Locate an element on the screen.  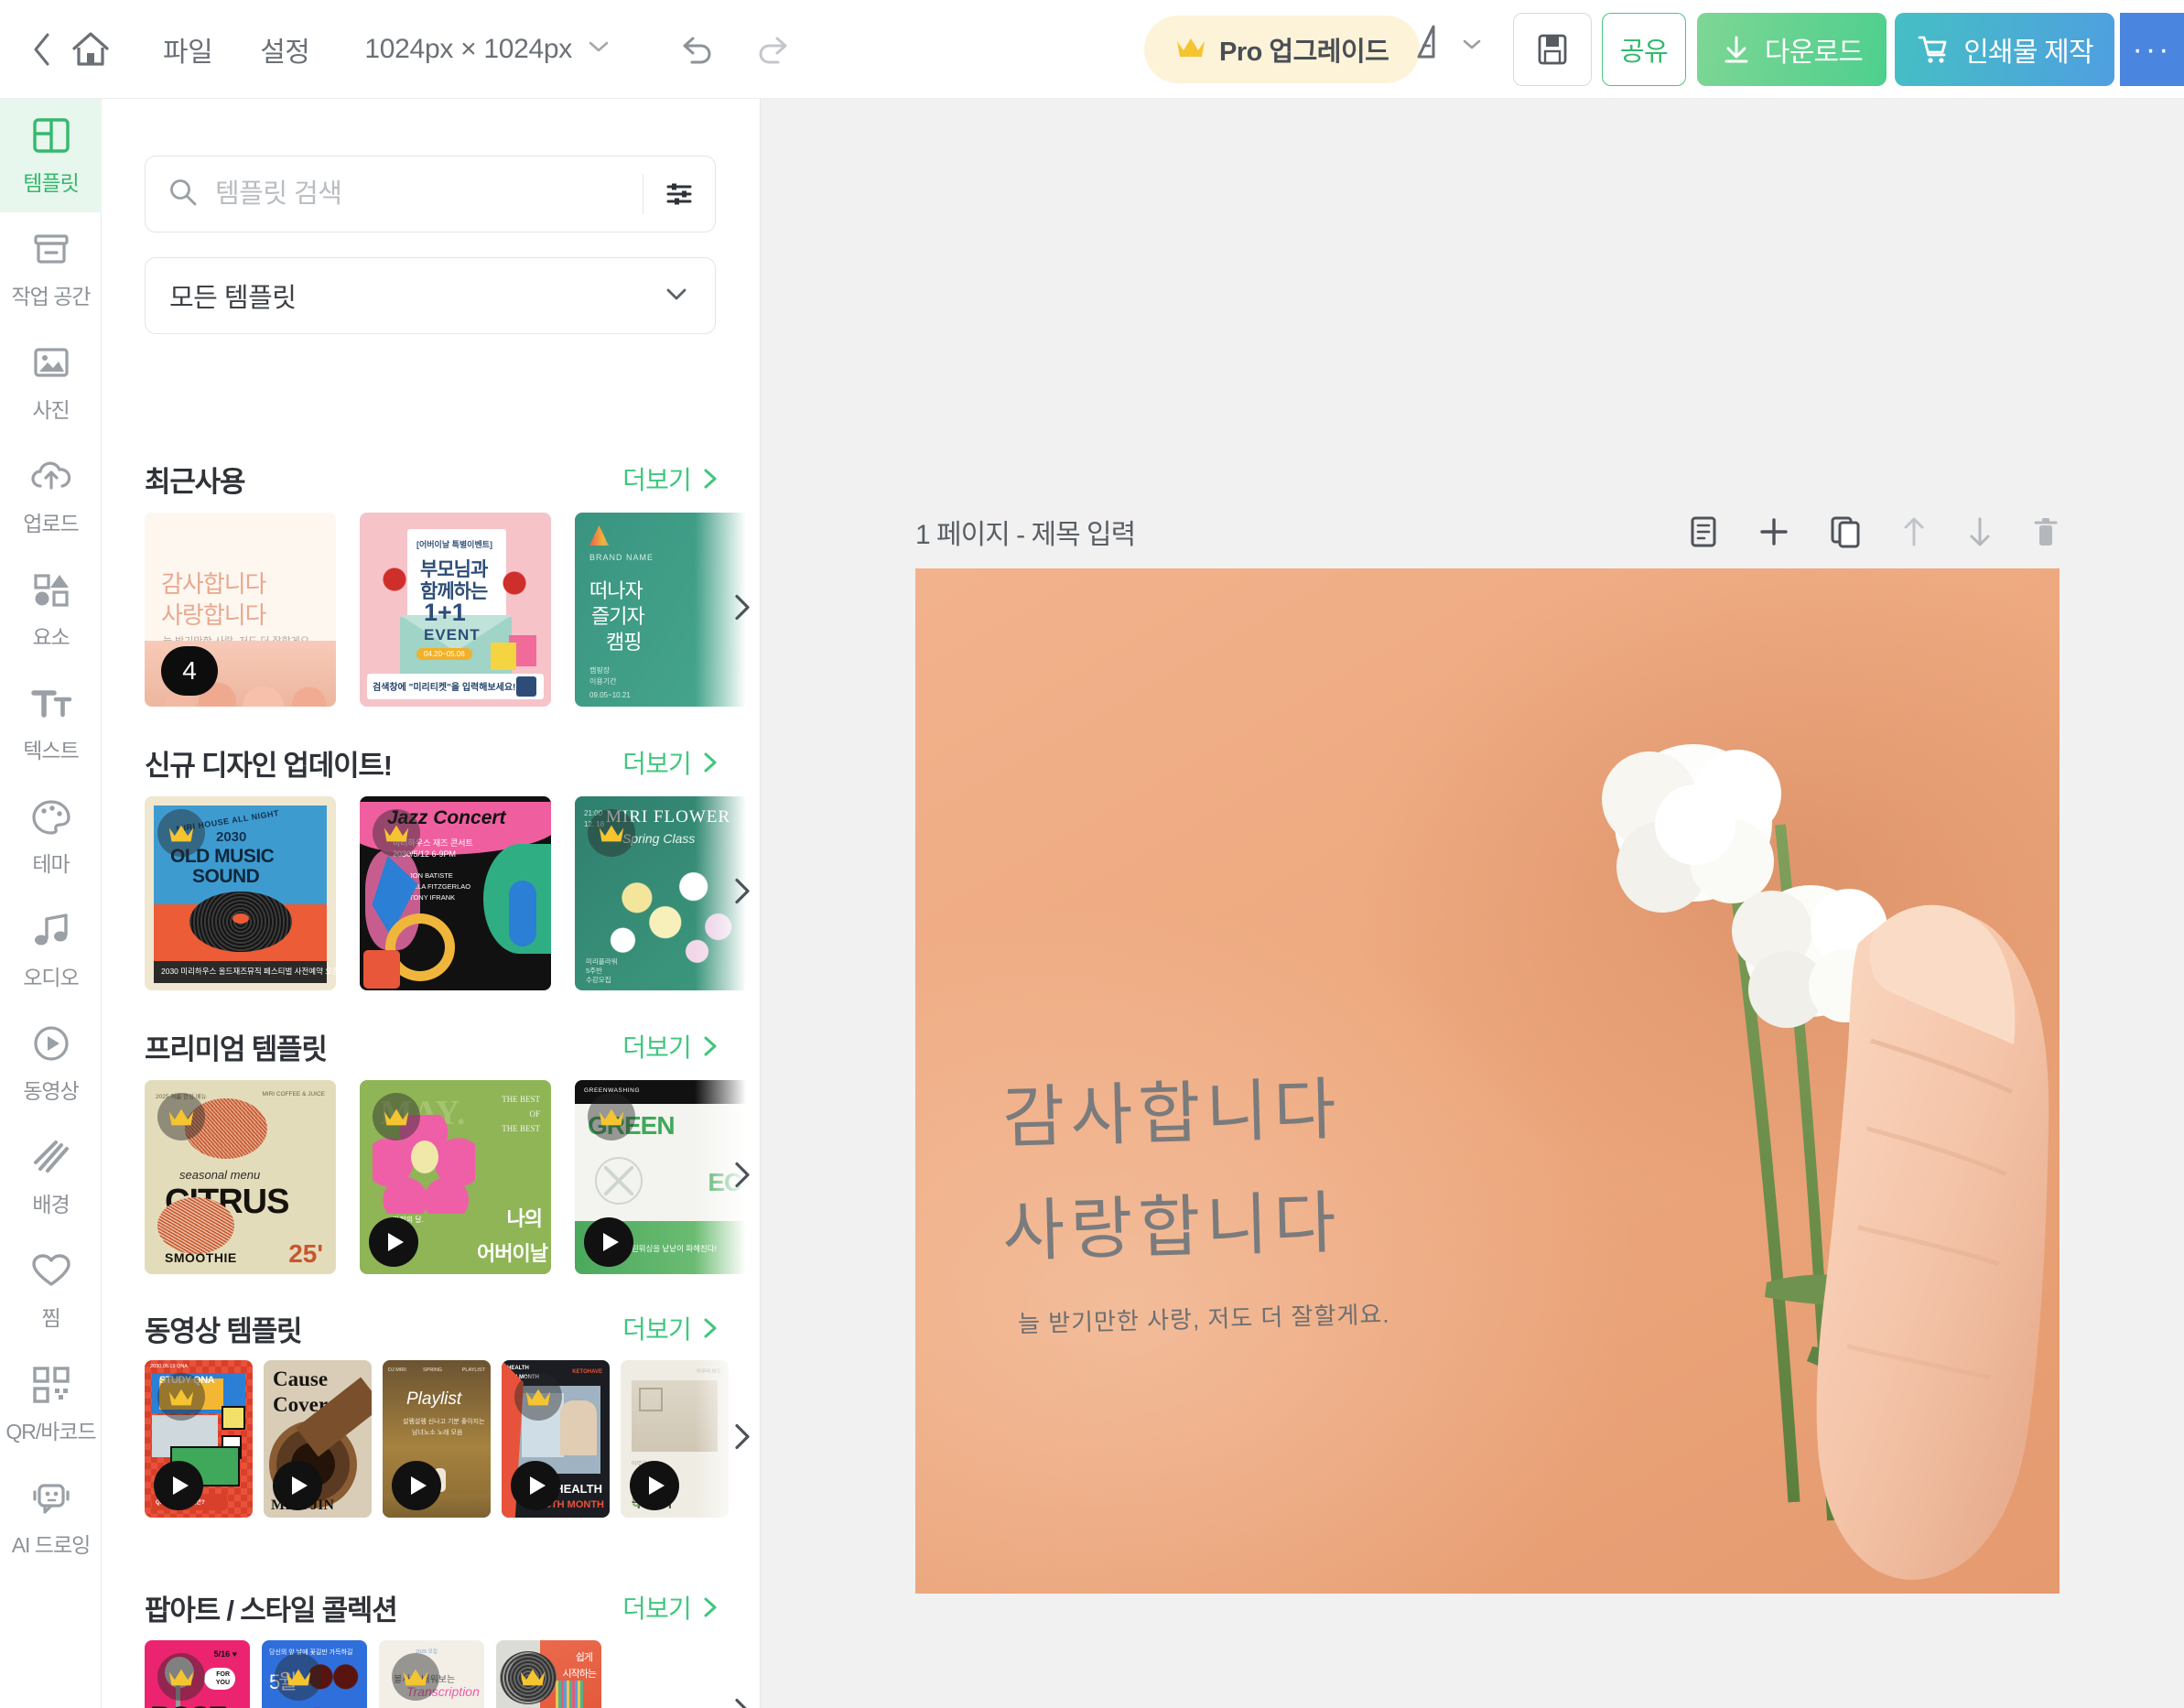
page-count-badge: 4 is located at coordinates (189, 671).